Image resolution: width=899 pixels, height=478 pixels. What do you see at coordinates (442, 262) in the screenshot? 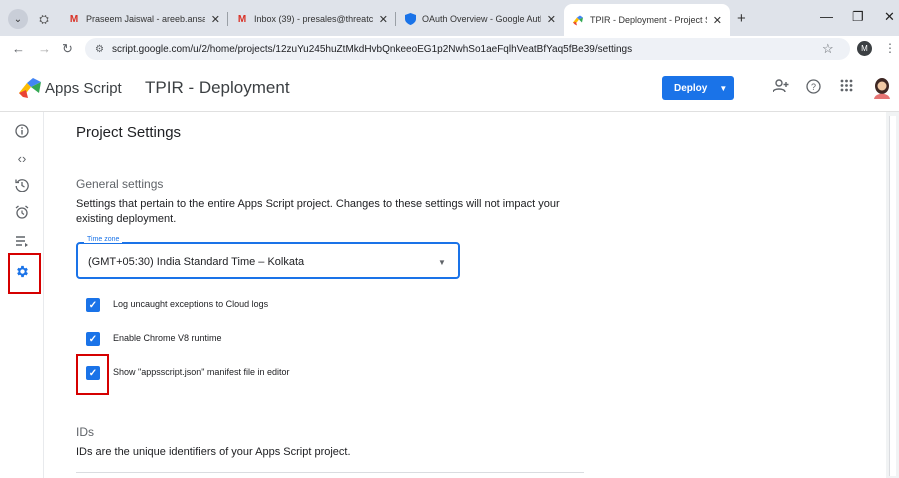
I see `dropdown-caret-icon: ▼` at bounding box center [442, 262].